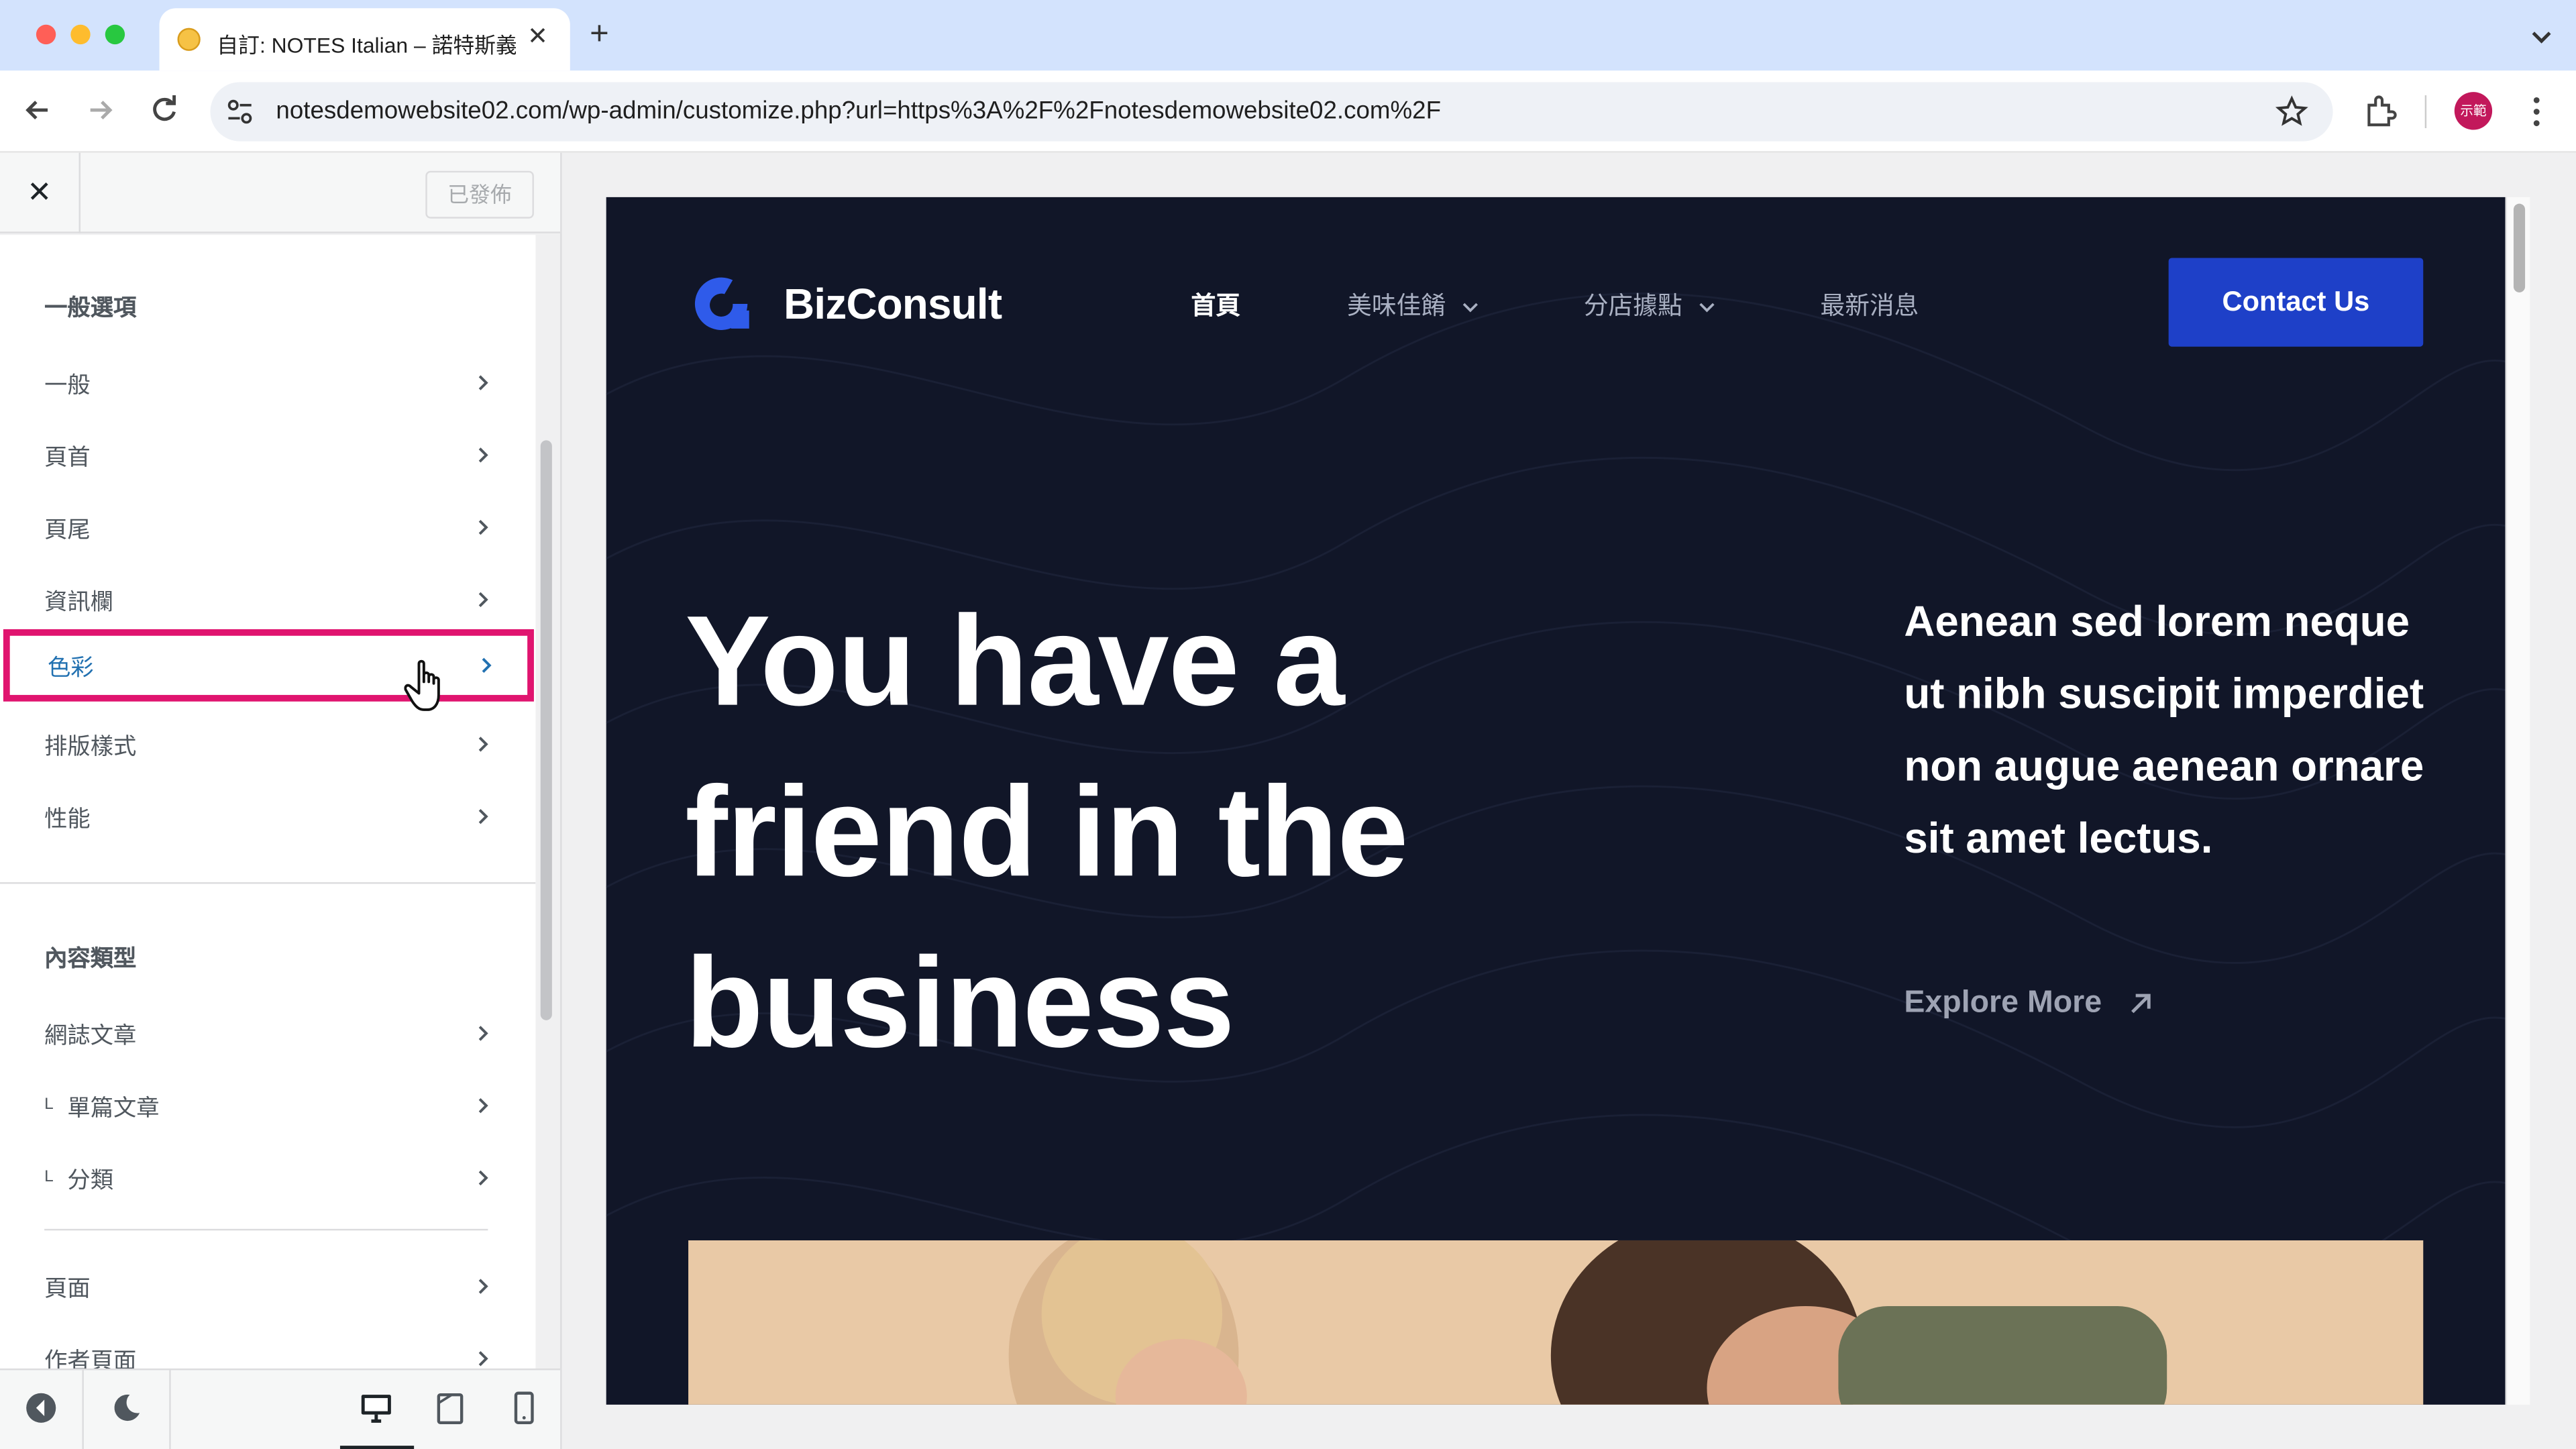  Describe the element at coordinates (2473, 111) in the screenshot. I see `profile-avatar: 示範` at that location.